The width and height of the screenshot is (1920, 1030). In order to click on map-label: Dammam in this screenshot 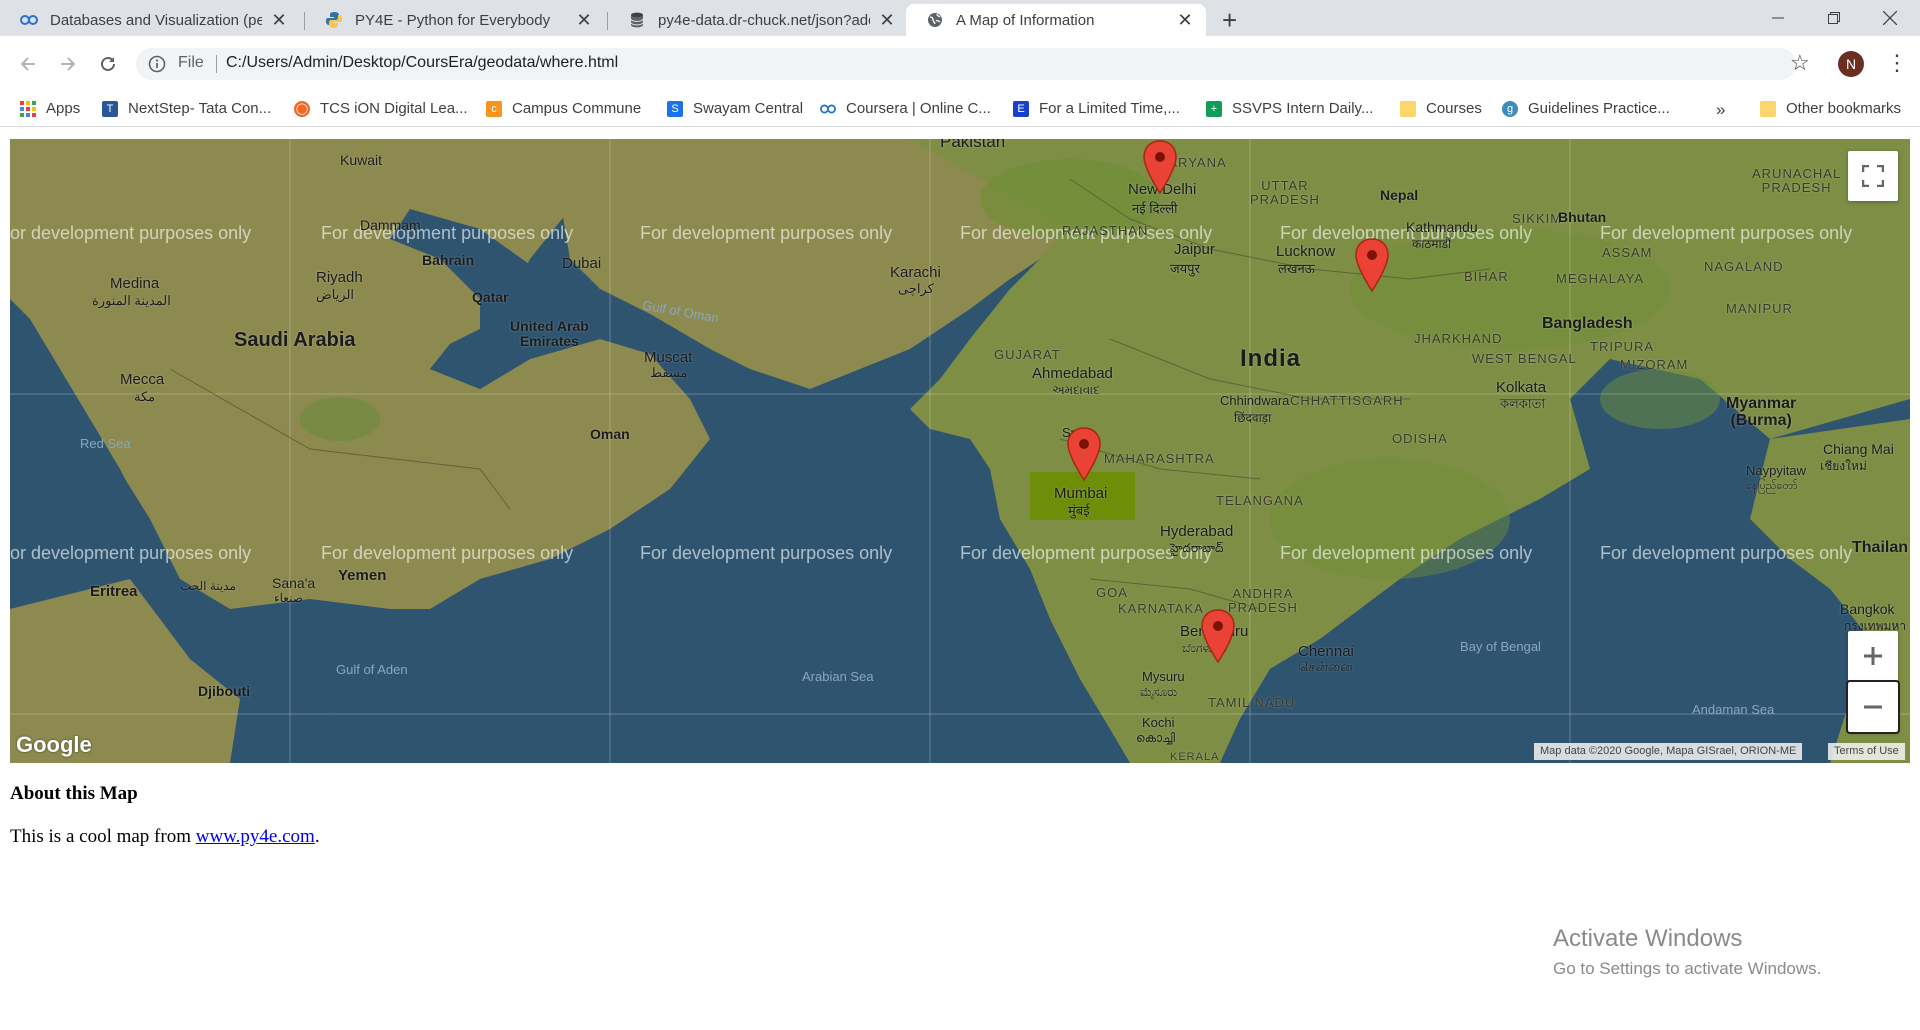, I will do `click(390, 225)`.